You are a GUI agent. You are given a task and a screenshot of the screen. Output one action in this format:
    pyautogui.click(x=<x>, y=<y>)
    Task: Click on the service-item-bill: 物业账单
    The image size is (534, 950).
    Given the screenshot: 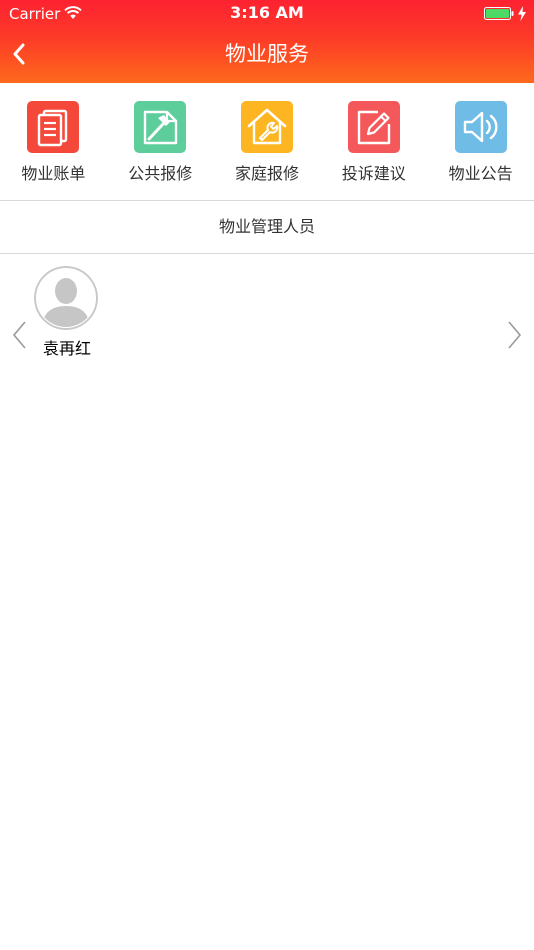 What is the action you would take?
    pyautogui.click(x=53, y=141)
    